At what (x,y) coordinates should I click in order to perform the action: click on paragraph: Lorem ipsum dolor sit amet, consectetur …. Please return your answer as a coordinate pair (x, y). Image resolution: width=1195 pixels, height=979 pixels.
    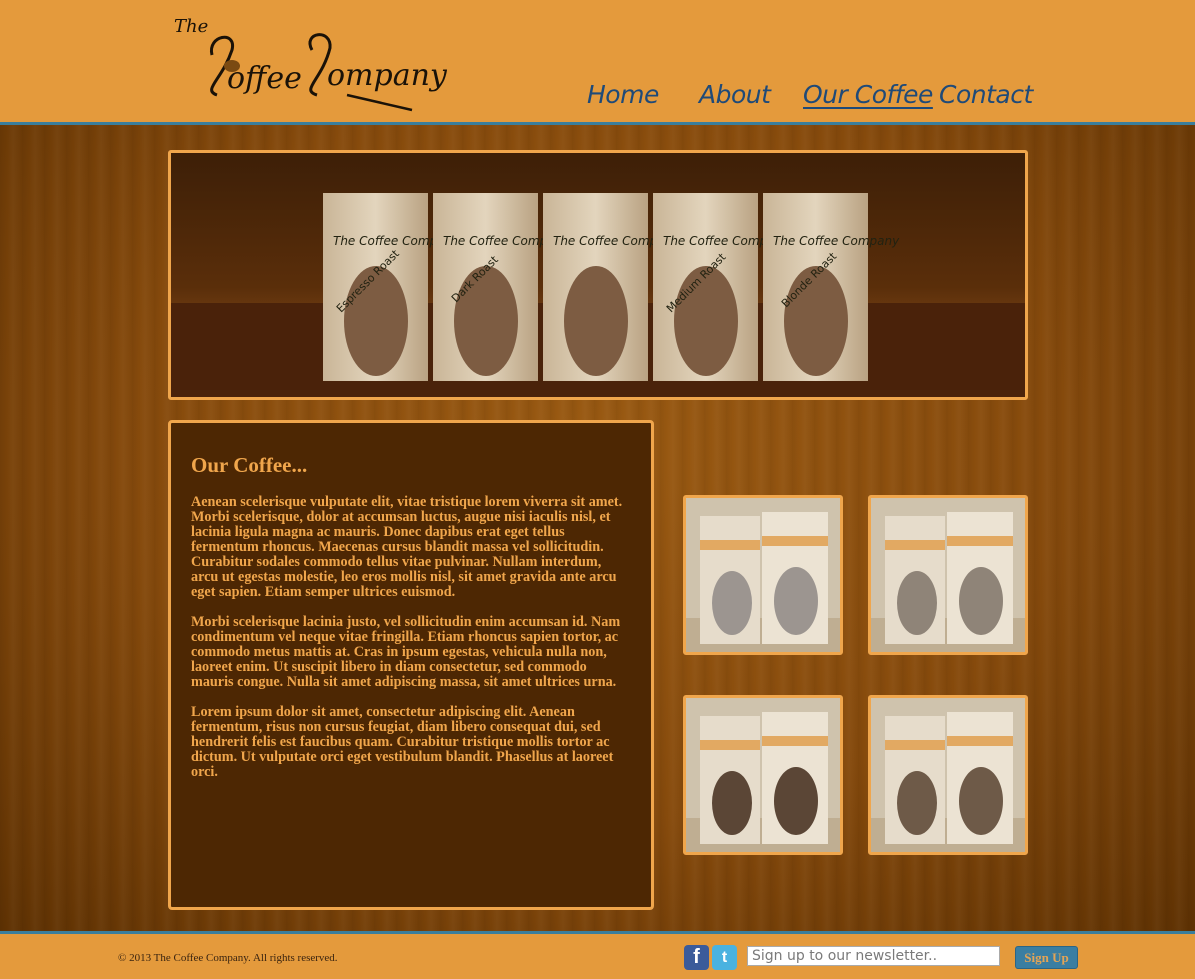
    Looking at the image, I should click on (402, 742).